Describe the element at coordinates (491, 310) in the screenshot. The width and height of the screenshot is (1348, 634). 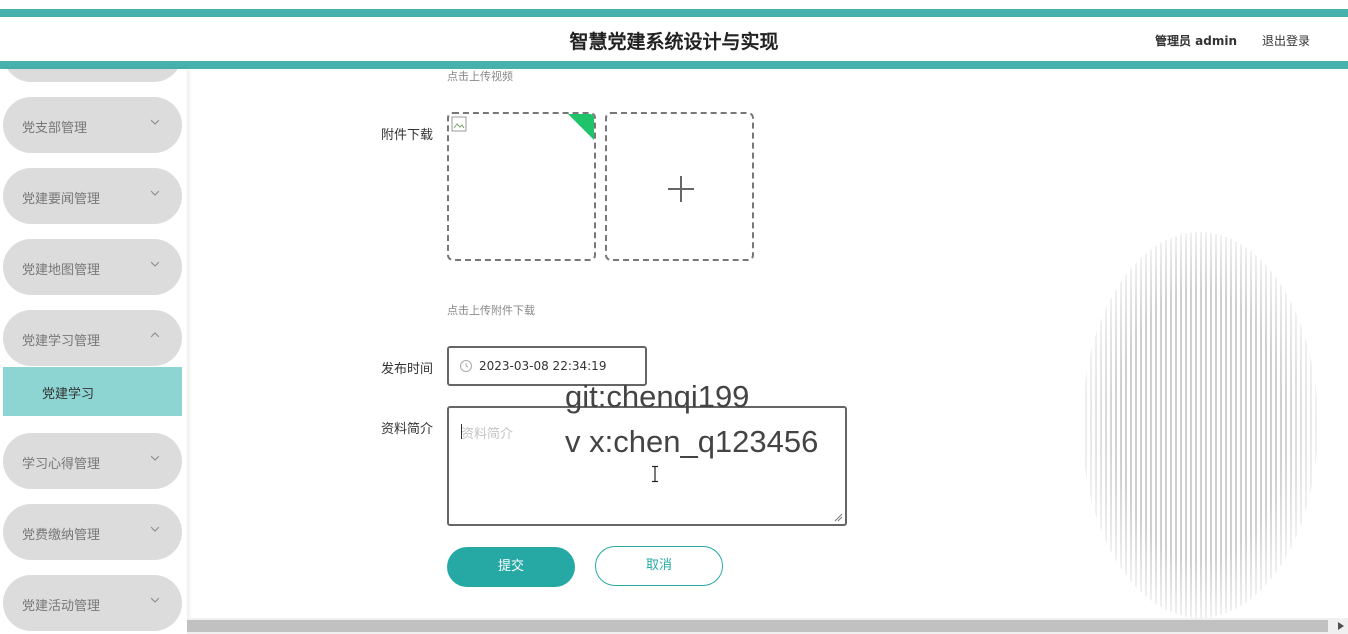
I see `attachment-upload-hint: 点击上传附件下载` at that location.